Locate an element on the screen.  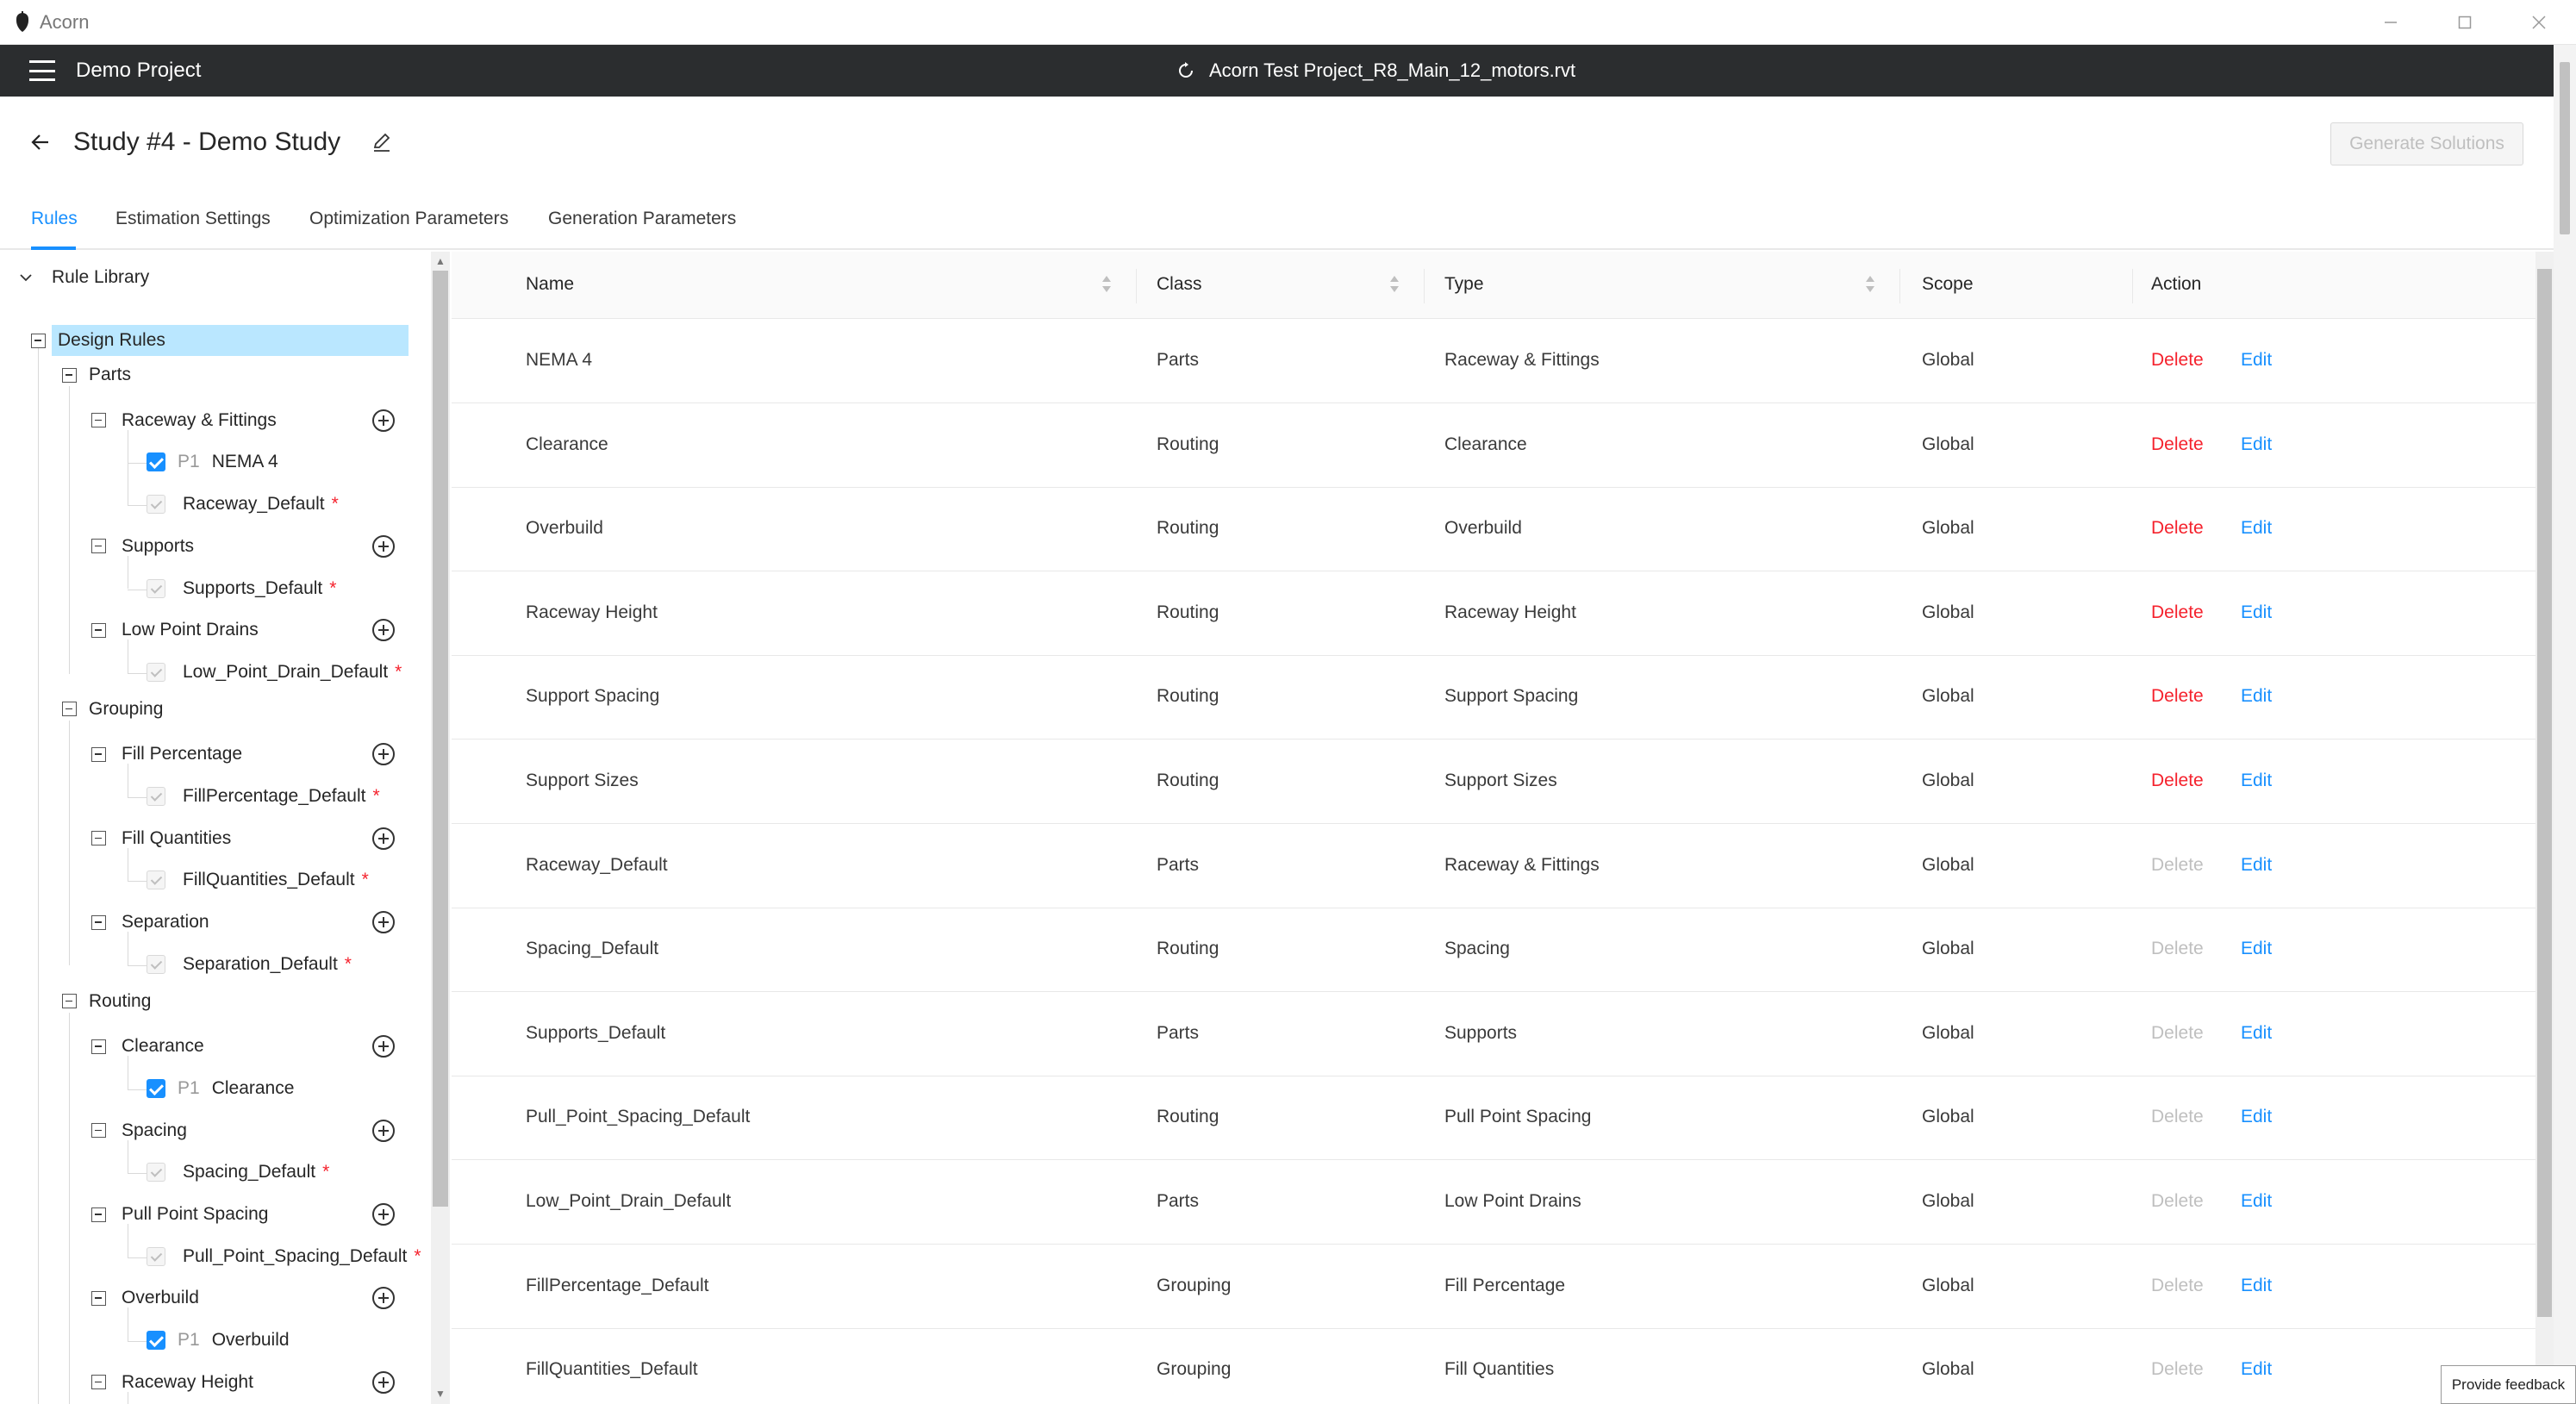
window-scrollbar is located at coordinates (2565, 725).